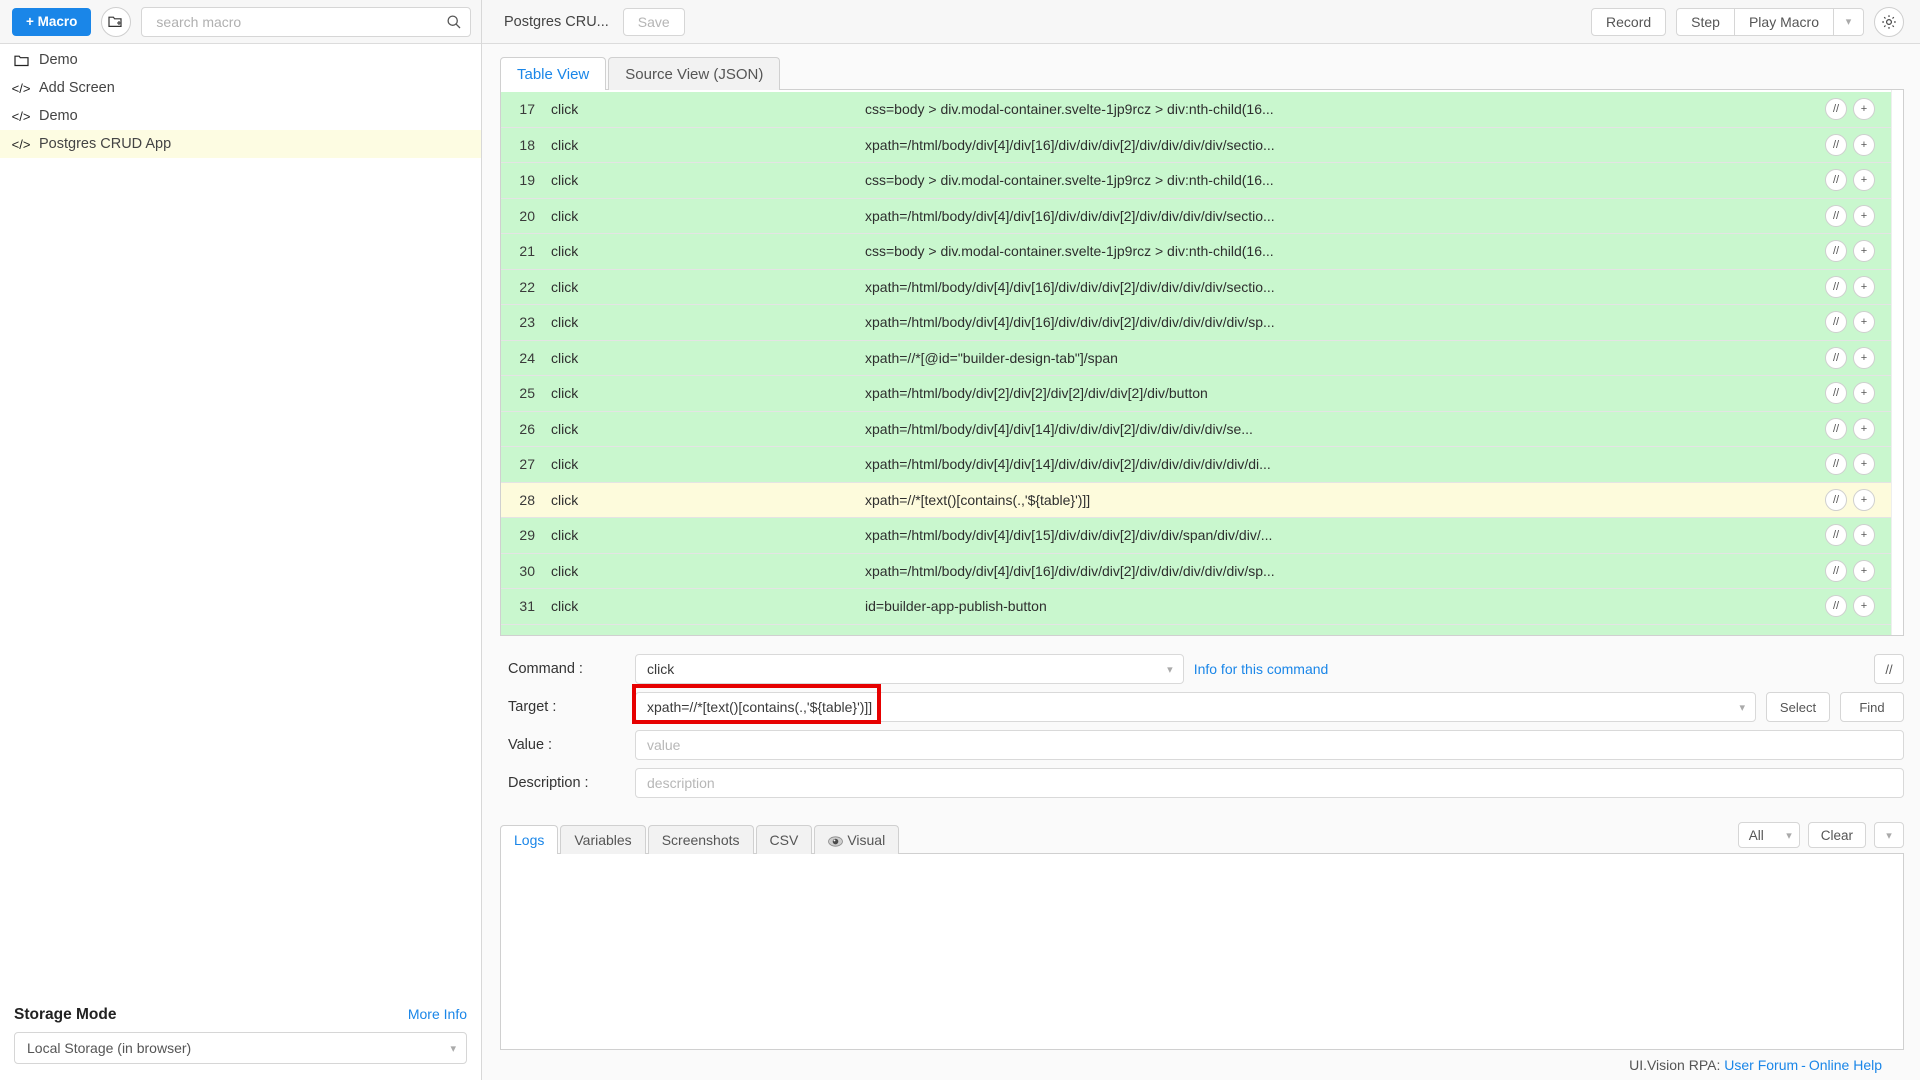 The height and width of the screenshot is (1080, 1920). Describe the element at coordinates (1269, 783) in the screenshot. I see `description-input: description` at that location.